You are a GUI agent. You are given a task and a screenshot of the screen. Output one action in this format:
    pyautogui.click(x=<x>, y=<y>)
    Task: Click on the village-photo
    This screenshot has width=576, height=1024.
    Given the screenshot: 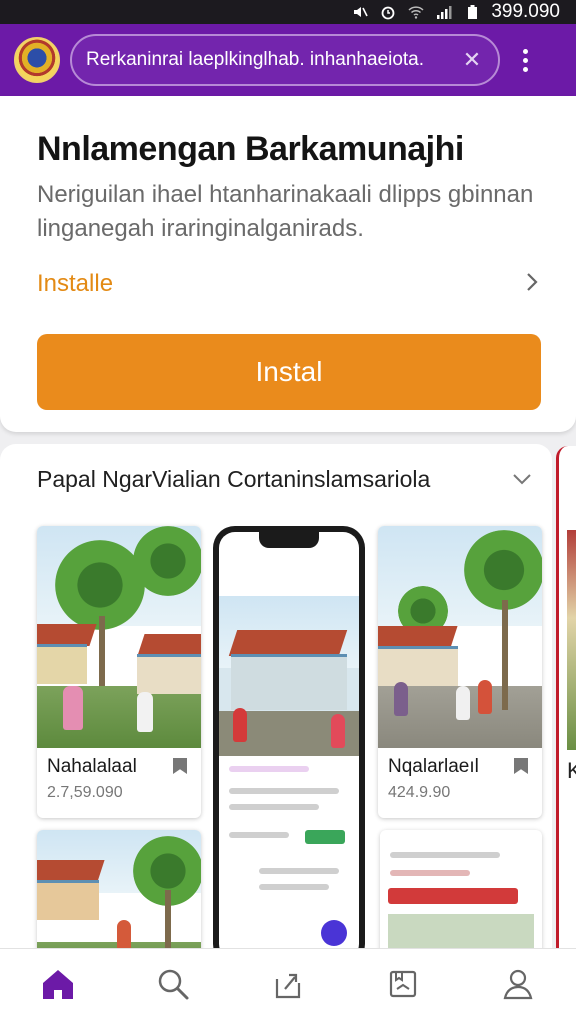 What is the action you would take?
    pyautogui.click(x=119, y=637)
    